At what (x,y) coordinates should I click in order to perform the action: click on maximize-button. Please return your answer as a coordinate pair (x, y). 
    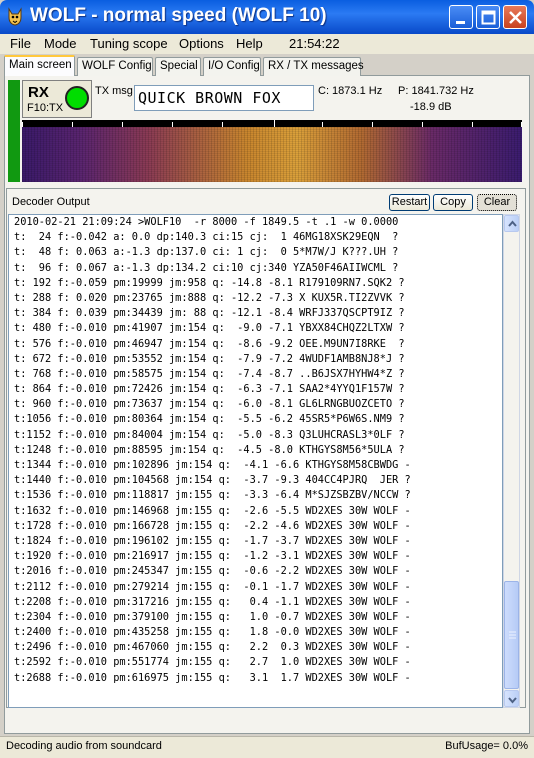
    Looking at the image, I should click on (488, 17).